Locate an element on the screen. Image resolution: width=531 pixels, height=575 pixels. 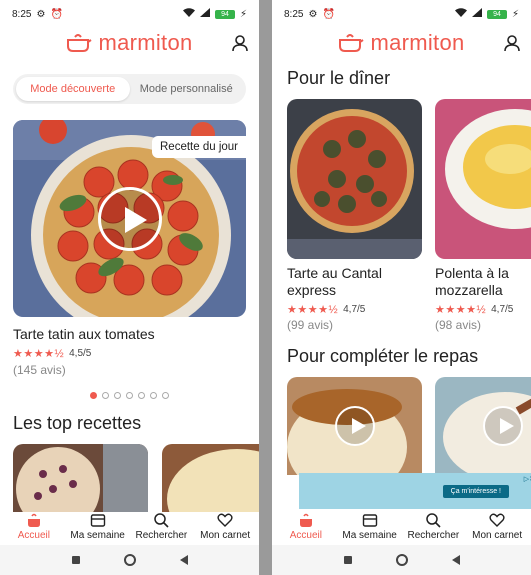
ad-cta-button: Ça m'intéresse ! is located at coordinates (475, 491).